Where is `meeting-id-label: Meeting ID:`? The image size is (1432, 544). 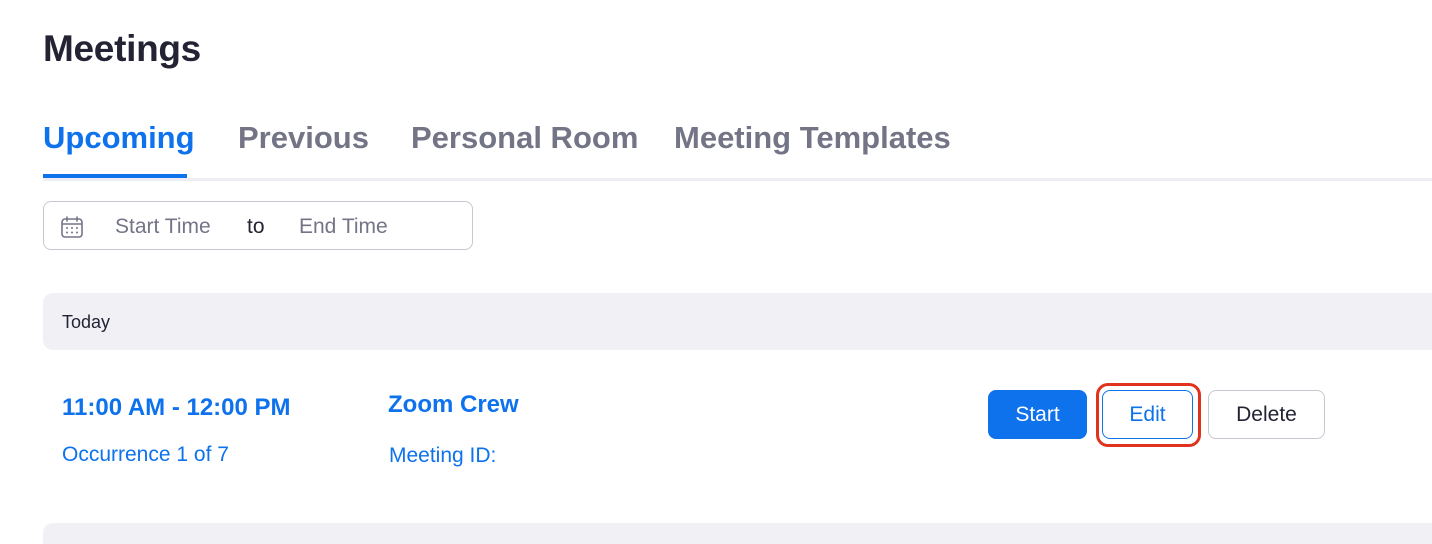 meeting-id-label: Meeting ID: is located at coordinates (443, 455).